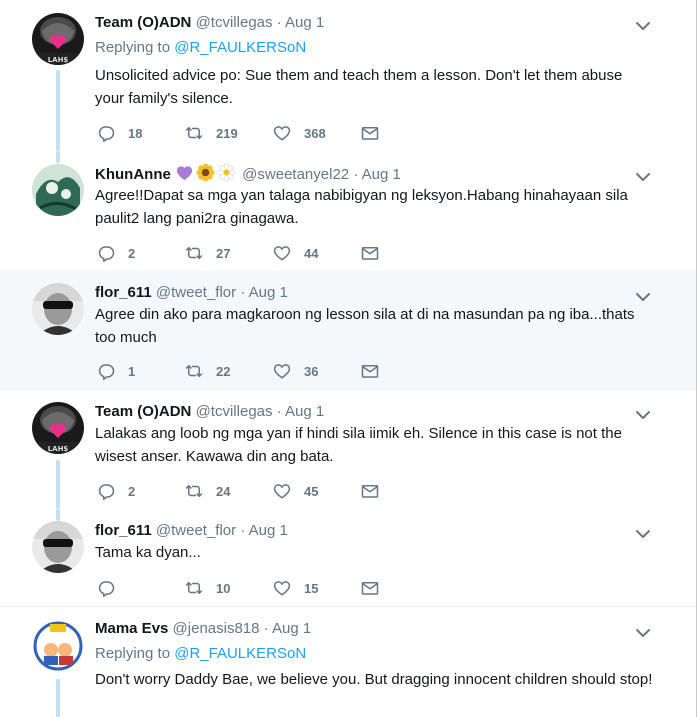  Describe the element at coordinates (315, 133) in the screenshot. I see `like-count: 368` at that location.